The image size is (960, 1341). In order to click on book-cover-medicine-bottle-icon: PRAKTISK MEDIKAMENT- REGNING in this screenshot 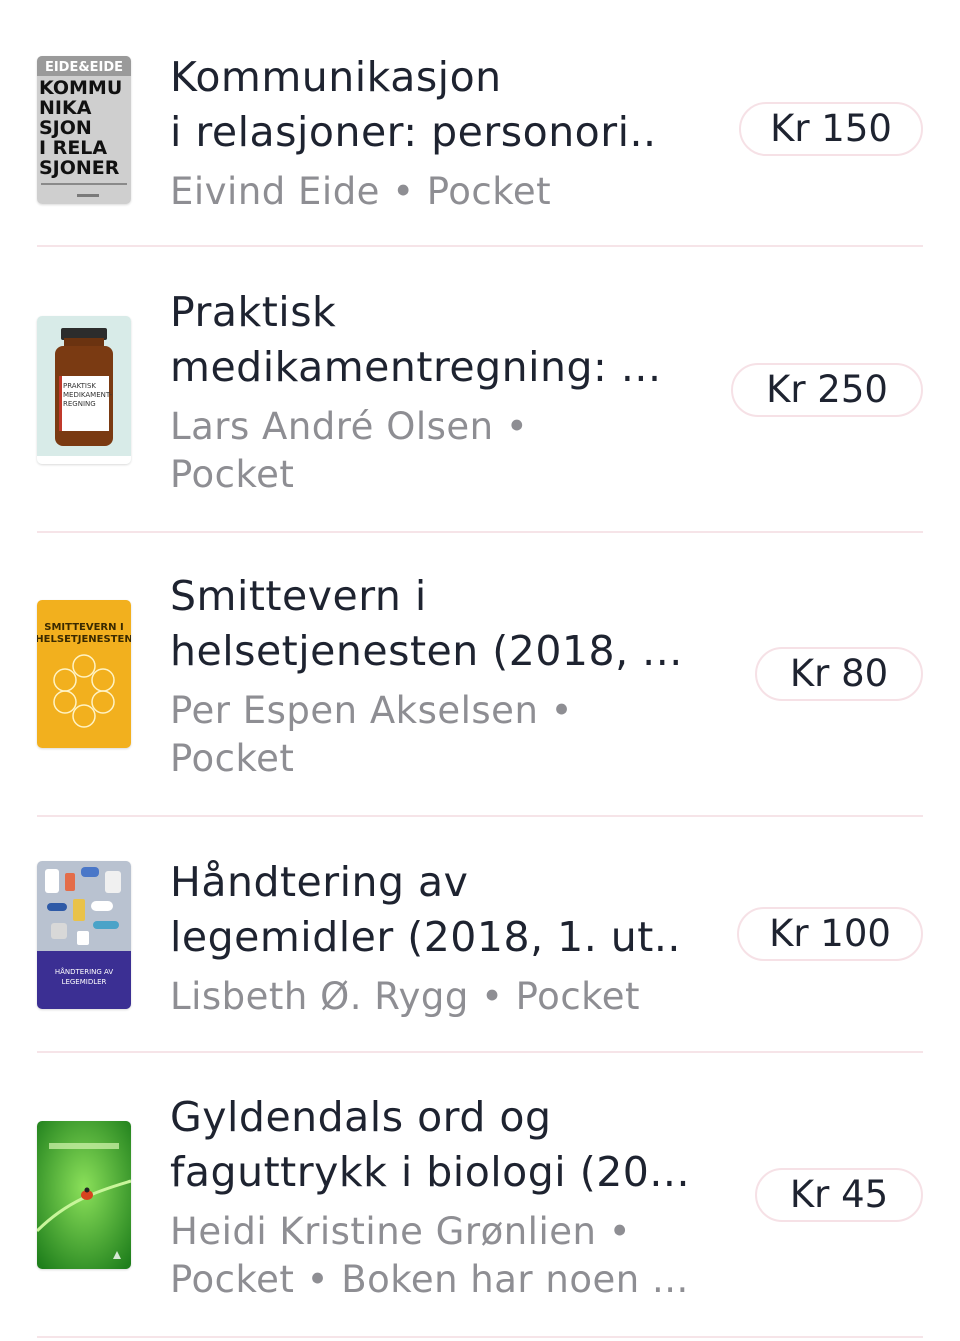, I will do `click(84, 390)`.